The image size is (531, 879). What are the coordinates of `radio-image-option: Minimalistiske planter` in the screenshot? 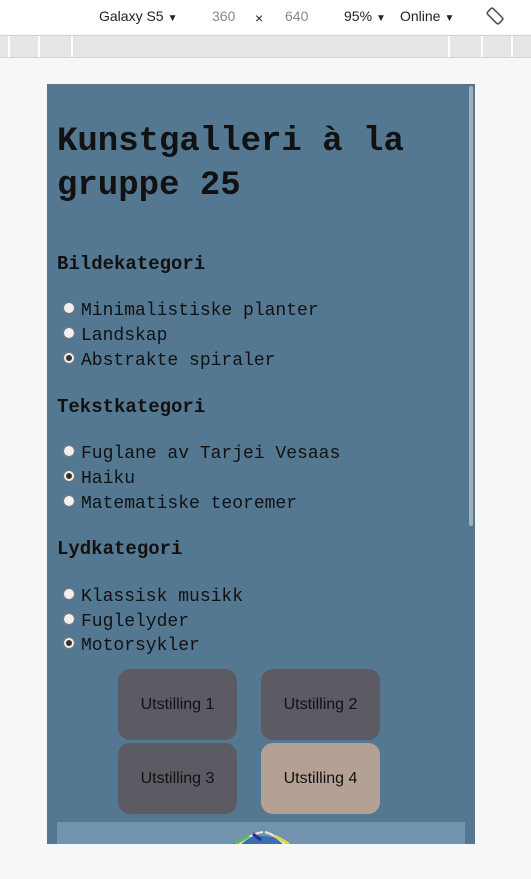 It's located at (191, 311).